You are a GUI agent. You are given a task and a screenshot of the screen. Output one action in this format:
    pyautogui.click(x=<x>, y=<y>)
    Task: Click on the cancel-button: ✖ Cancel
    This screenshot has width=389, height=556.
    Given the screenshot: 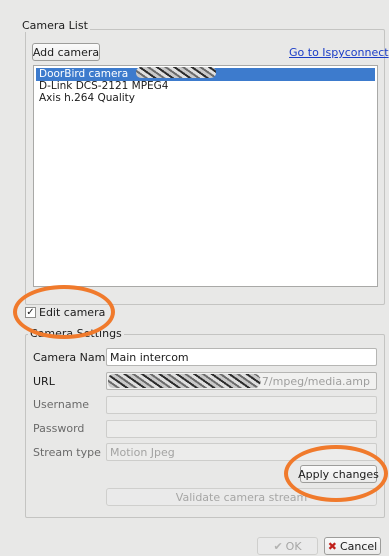 What is the action you would take?
    pyautogui.click(x=352, y=546)
    